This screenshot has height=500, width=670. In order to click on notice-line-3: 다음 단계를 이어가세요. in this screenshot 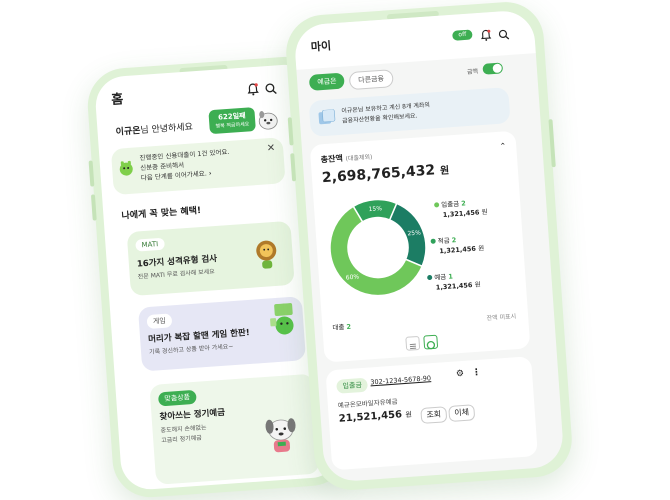, I will do `click(174, 176)`.